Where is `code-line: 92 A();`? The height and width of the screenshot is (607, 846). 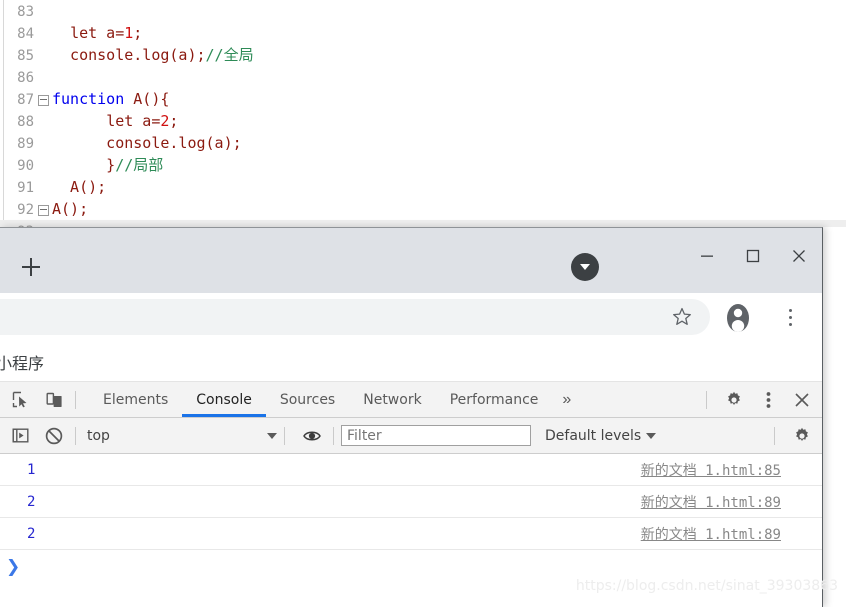
code-line: 92 A(); is located at coordinates (423, 209).